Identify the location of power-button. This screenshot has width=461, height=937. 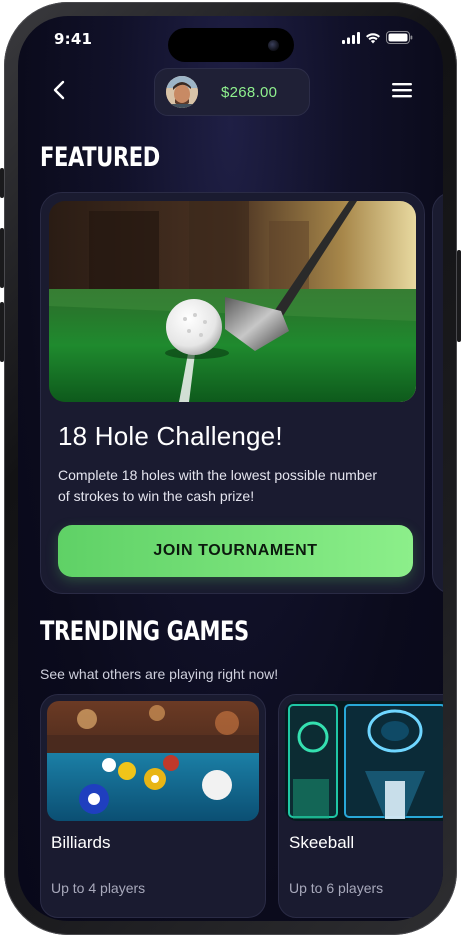
(459, 296).